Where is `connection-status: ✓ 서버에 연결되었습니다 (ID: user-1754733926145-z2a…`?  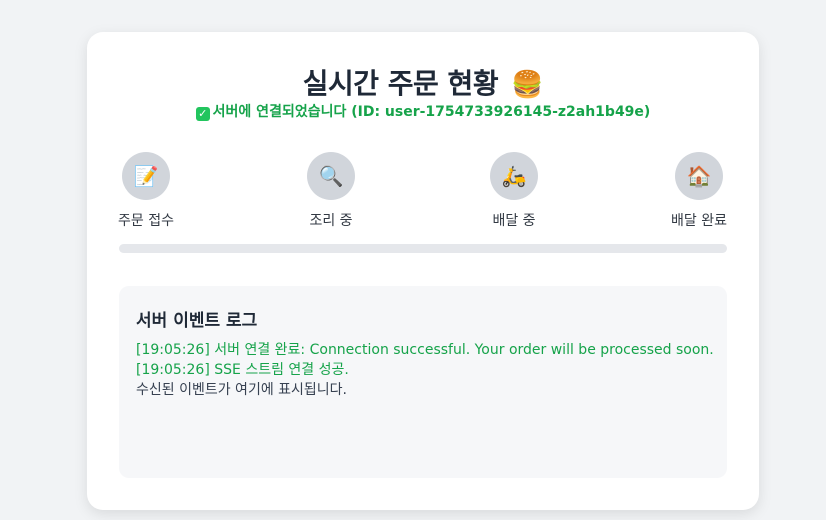 connection-status: ✓ 서버에 연결되었습니다 (ID: user-1754733926145-z2a… is located at coordinates (423, 111).